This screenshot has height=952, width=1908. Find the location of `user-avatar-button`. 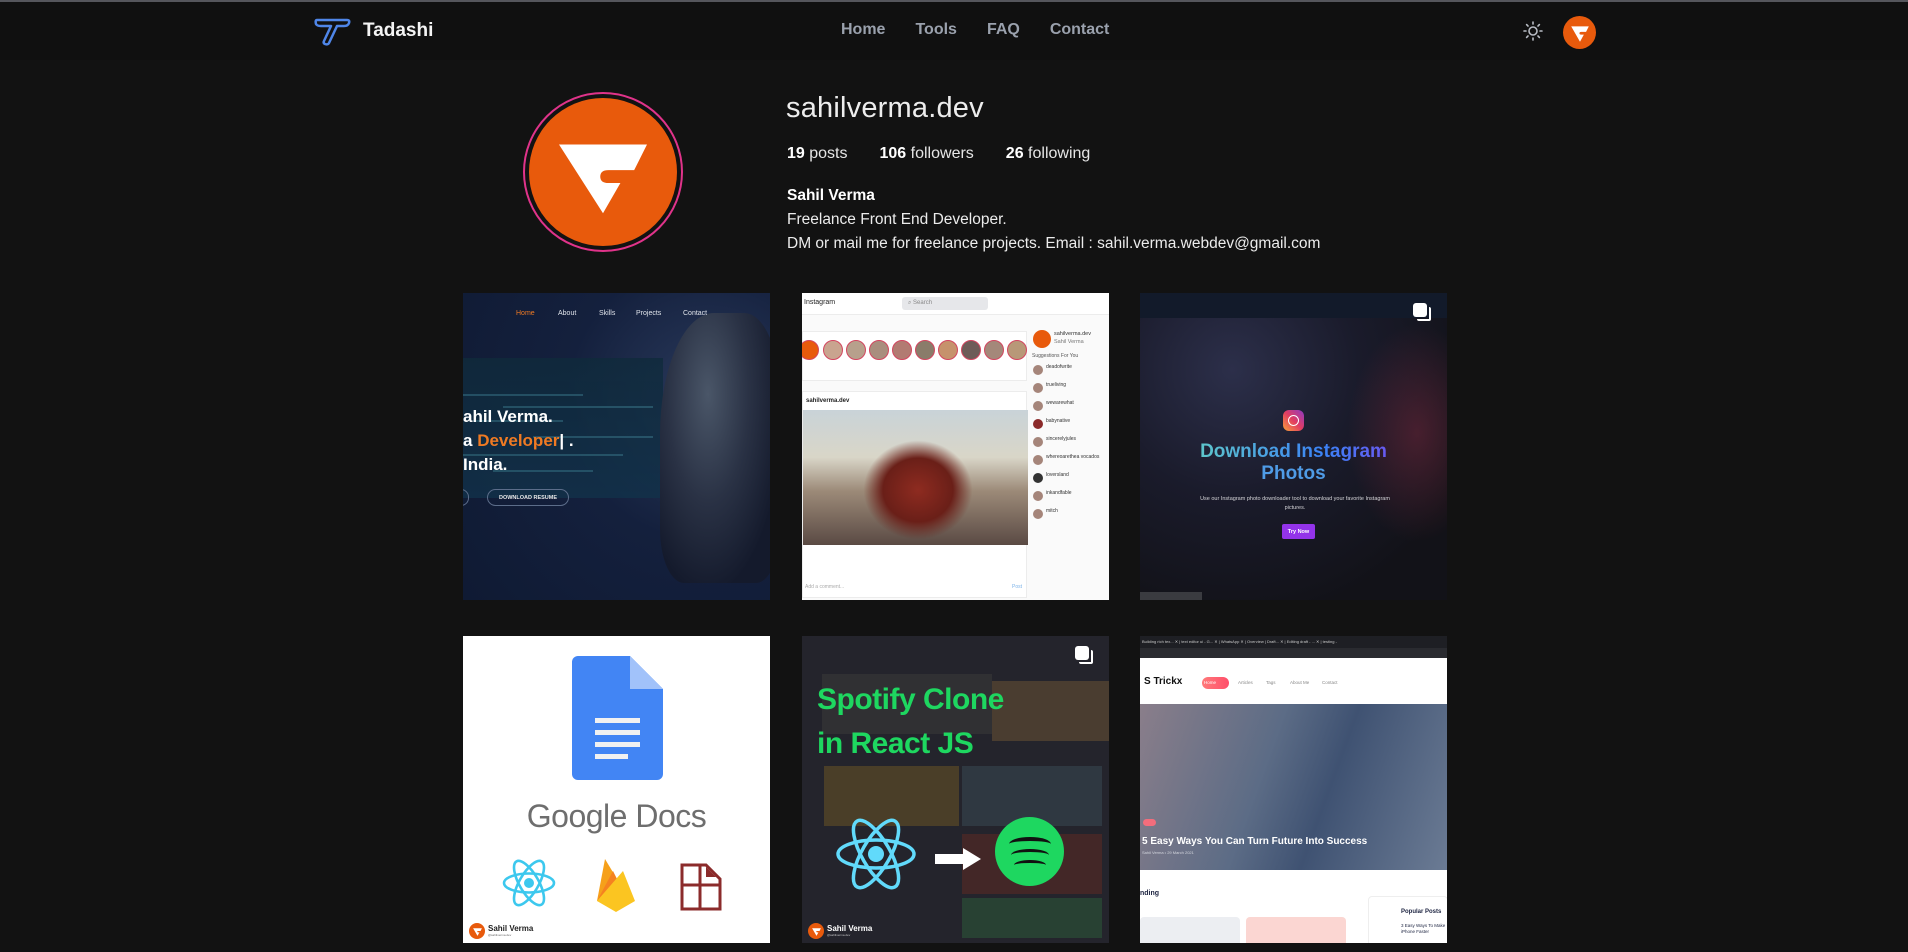

user-avatar-button is located at coordinates (1579, 32).